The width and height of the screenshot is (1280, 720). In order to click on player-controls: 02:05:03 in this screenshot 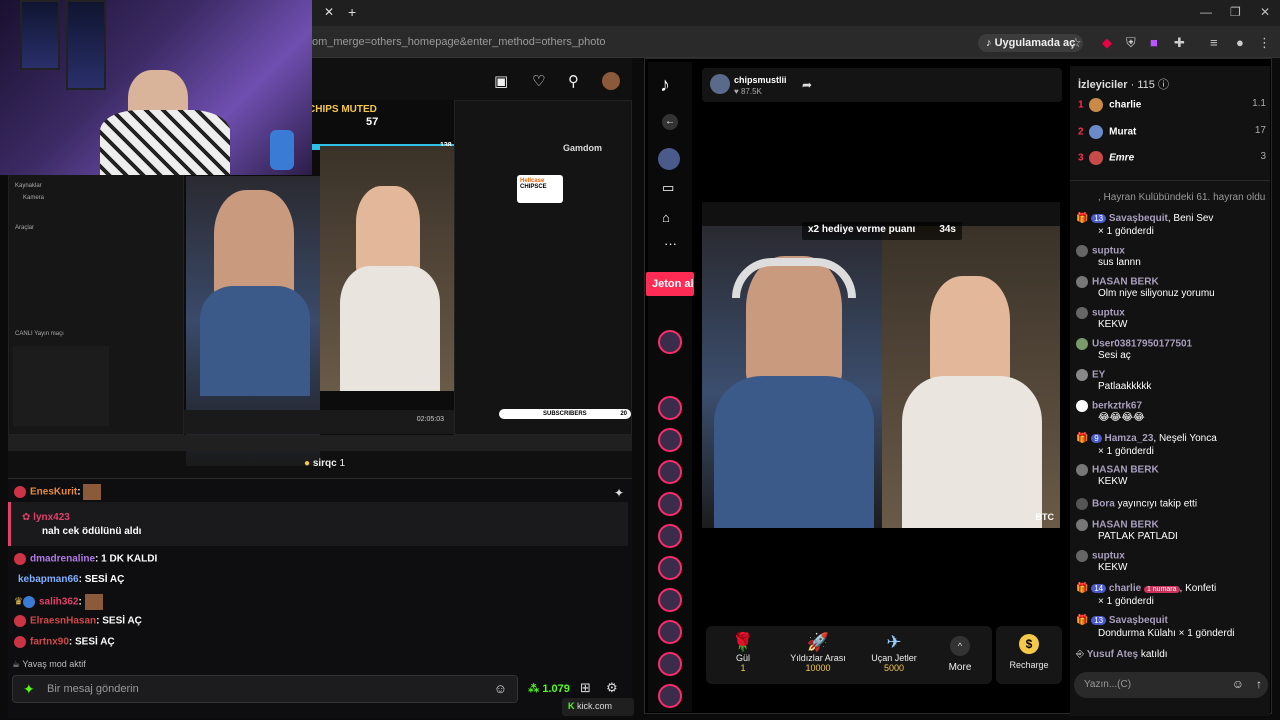, I will do `click(319, 422)`.